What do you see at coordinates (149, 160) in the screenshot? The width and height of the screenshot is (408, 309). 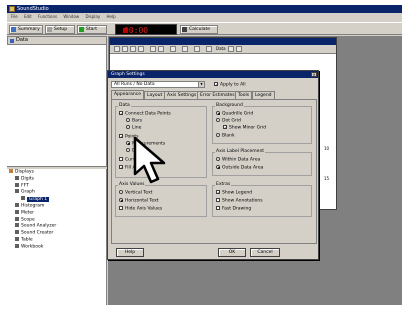 I see `mouse-pointer-icon` at bounding box center [149, 160].